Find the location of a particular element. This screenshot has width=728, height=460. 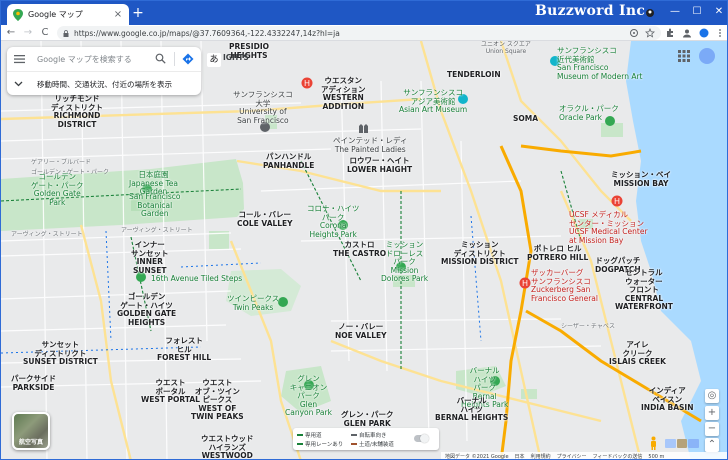

reload-button: C is located at coordinates (45, 33).